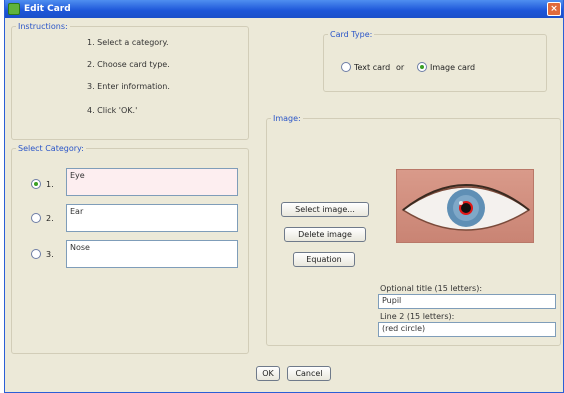  I want to click on image-legend: Image:, so click(287, 118).